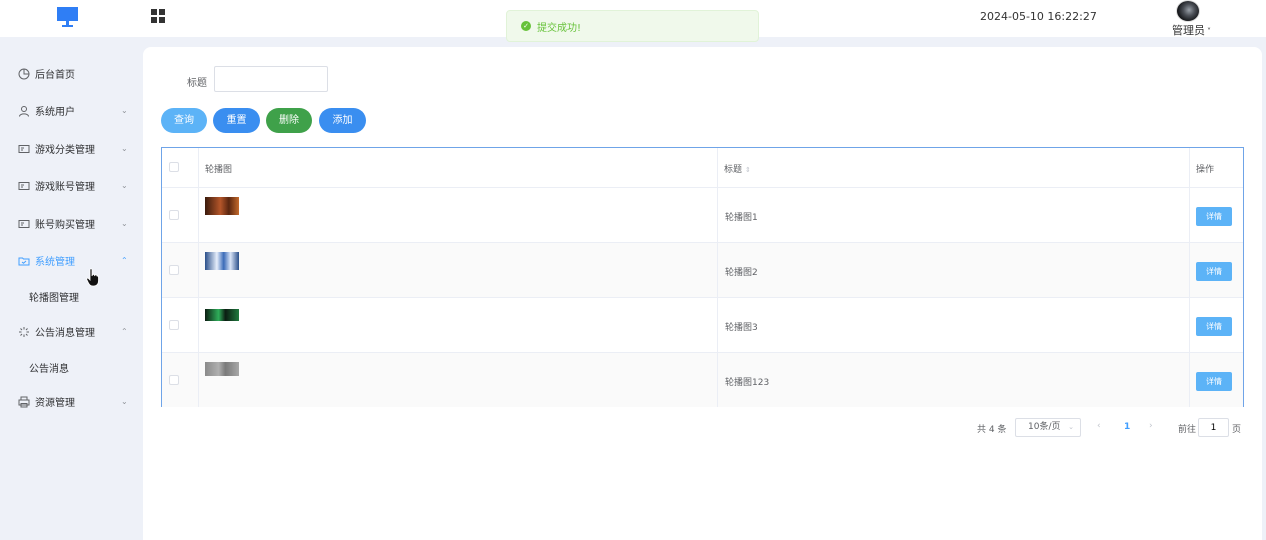 Image resolution: width=1266 pixels, height=540 pixels. Describe the element at coordinates (702, 325) in the screenshot. I see `table-row: 轮播图3 详情` at that location.